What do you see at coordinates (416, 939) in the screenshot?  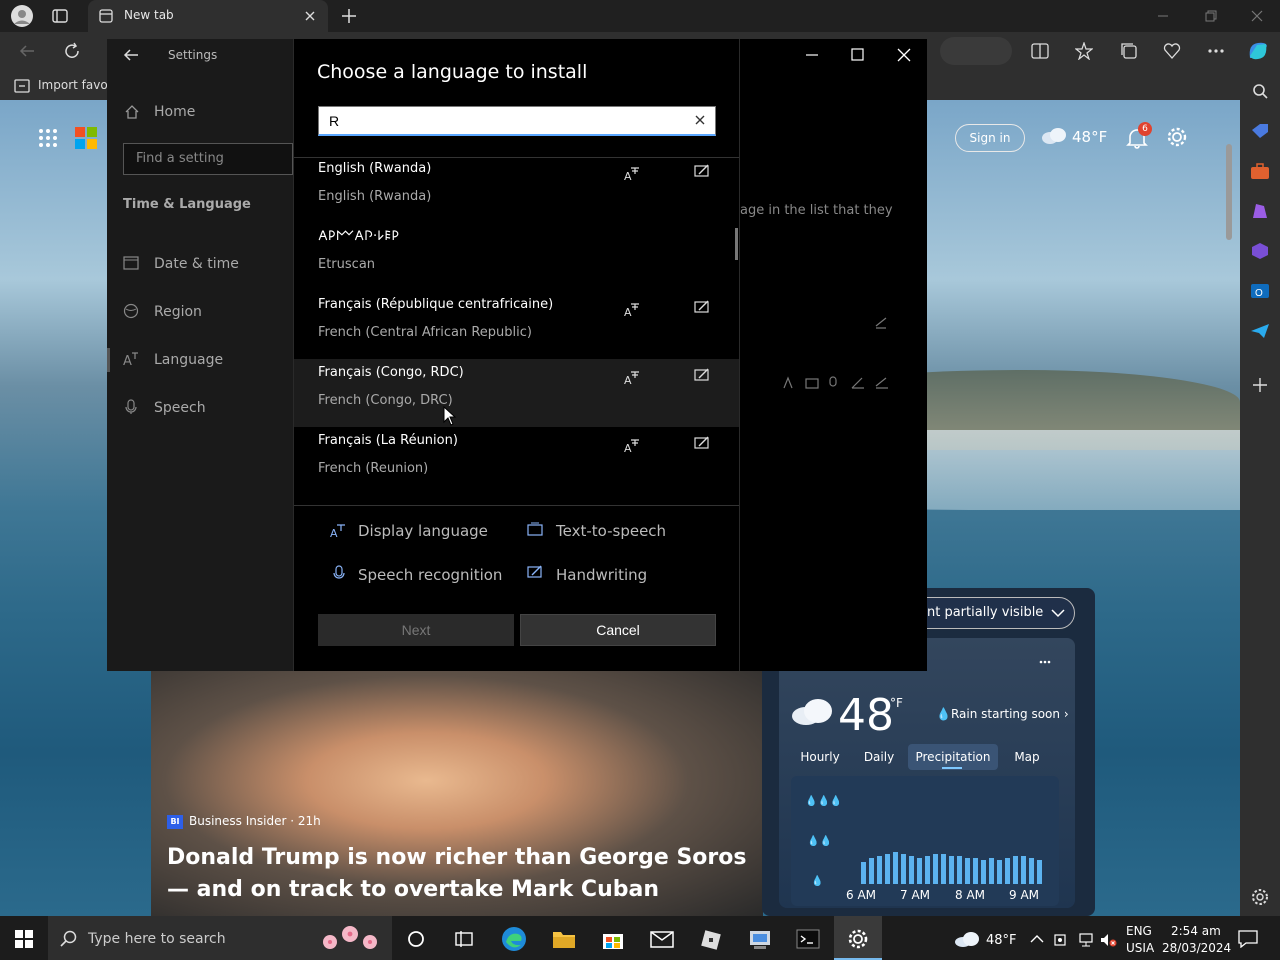 I see `cortana-icon` at bounding box center [416, 939].